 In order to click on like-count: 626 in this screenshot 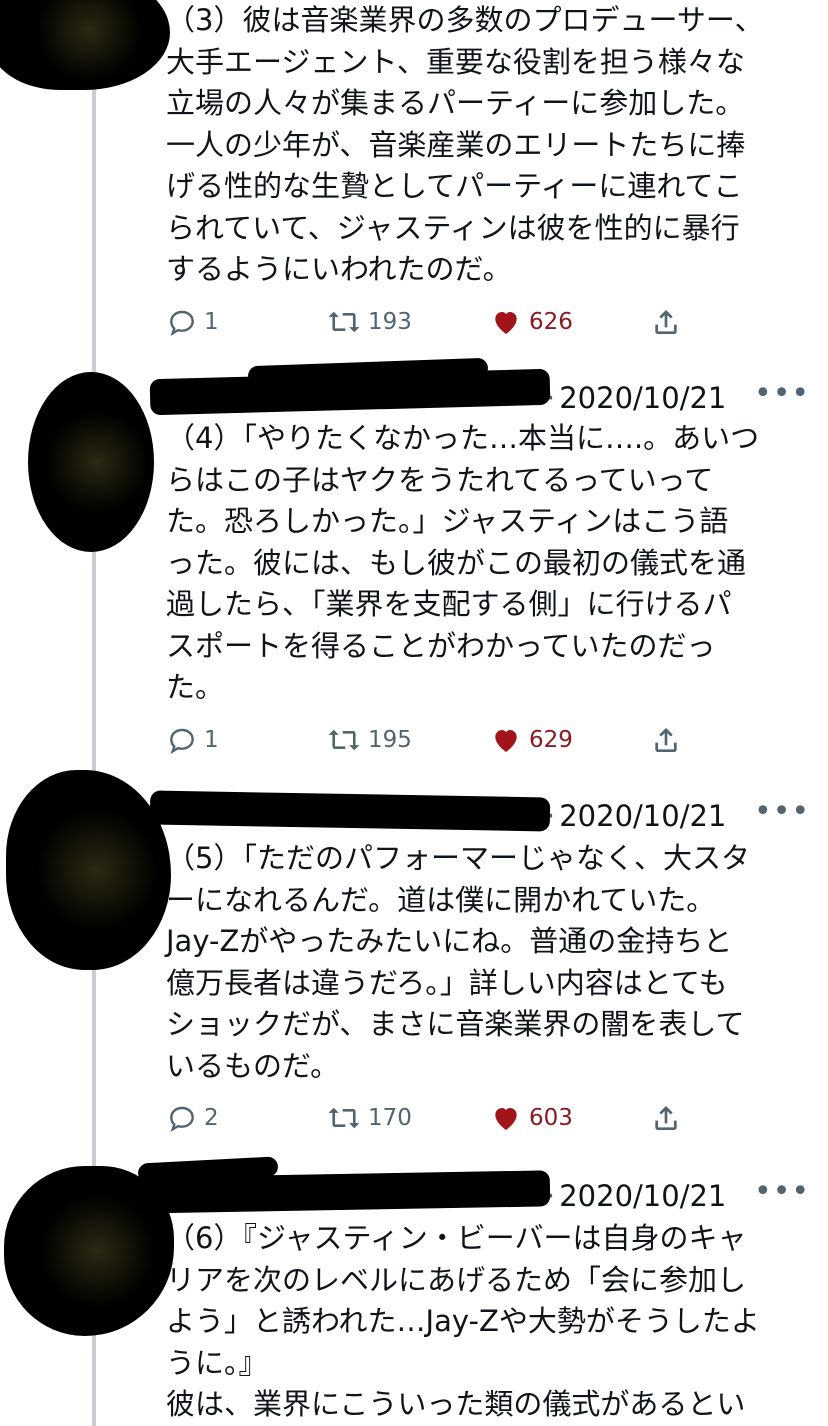, I will do `click(551, 322)`.